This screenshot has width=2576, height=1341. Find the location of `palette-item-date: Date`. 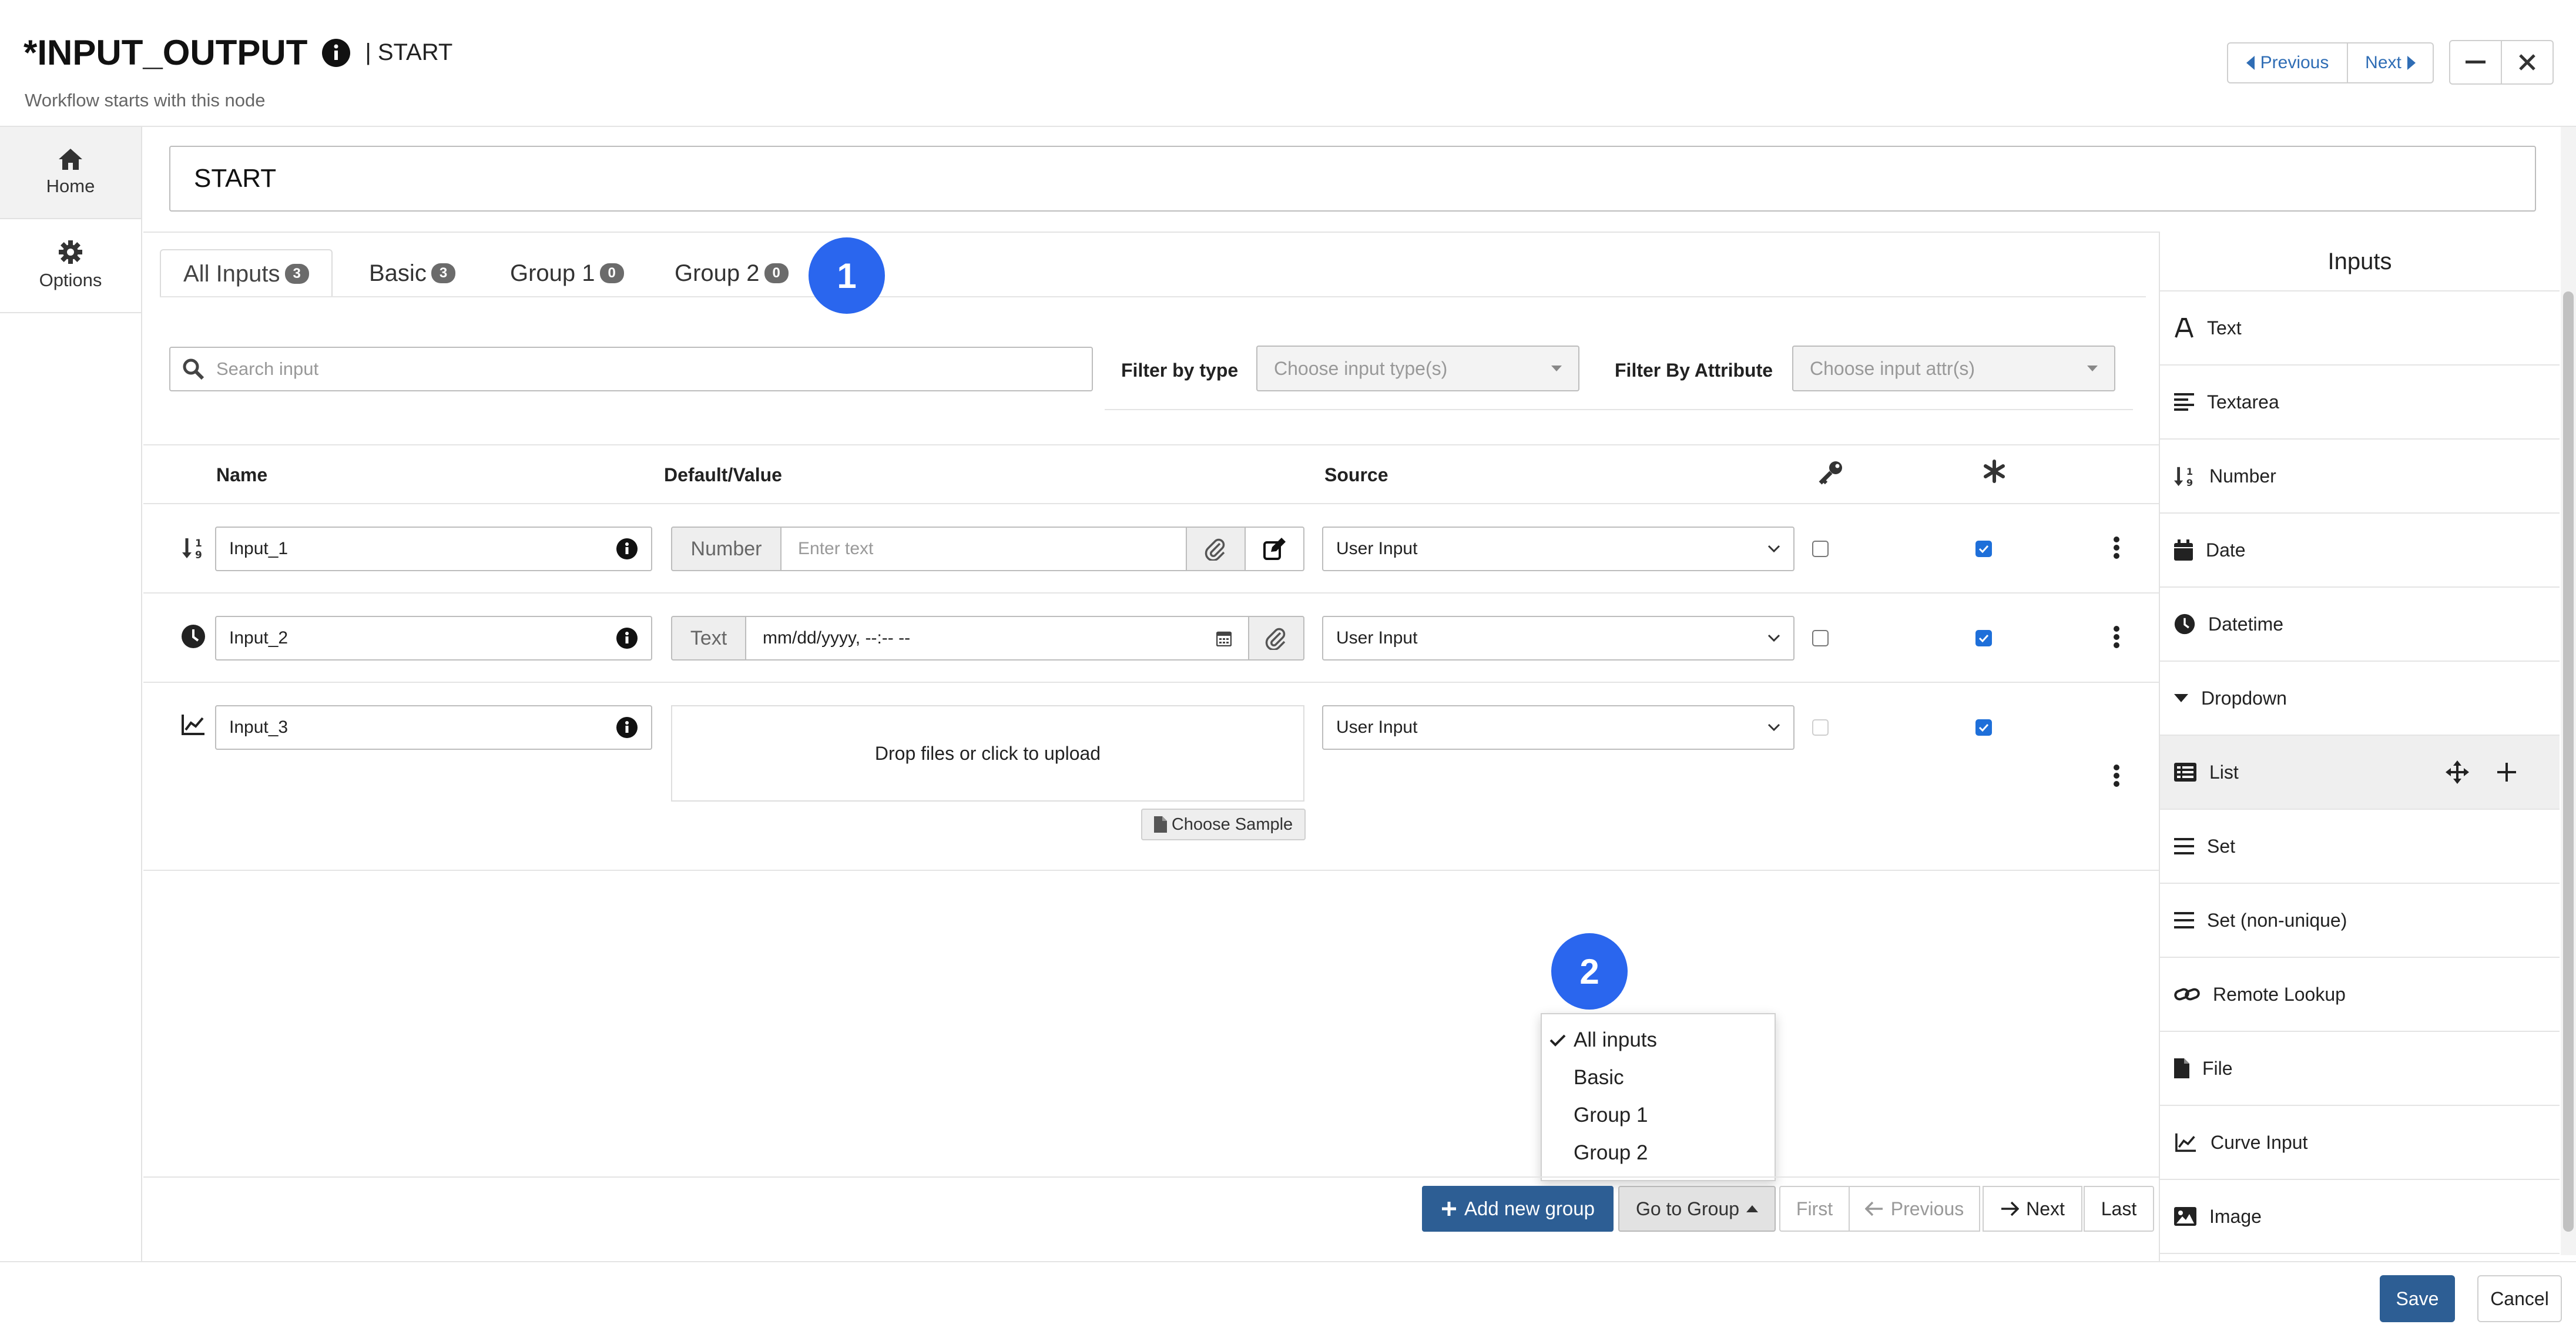

palette-item-date: Date is located at coordinates (2360, 551).